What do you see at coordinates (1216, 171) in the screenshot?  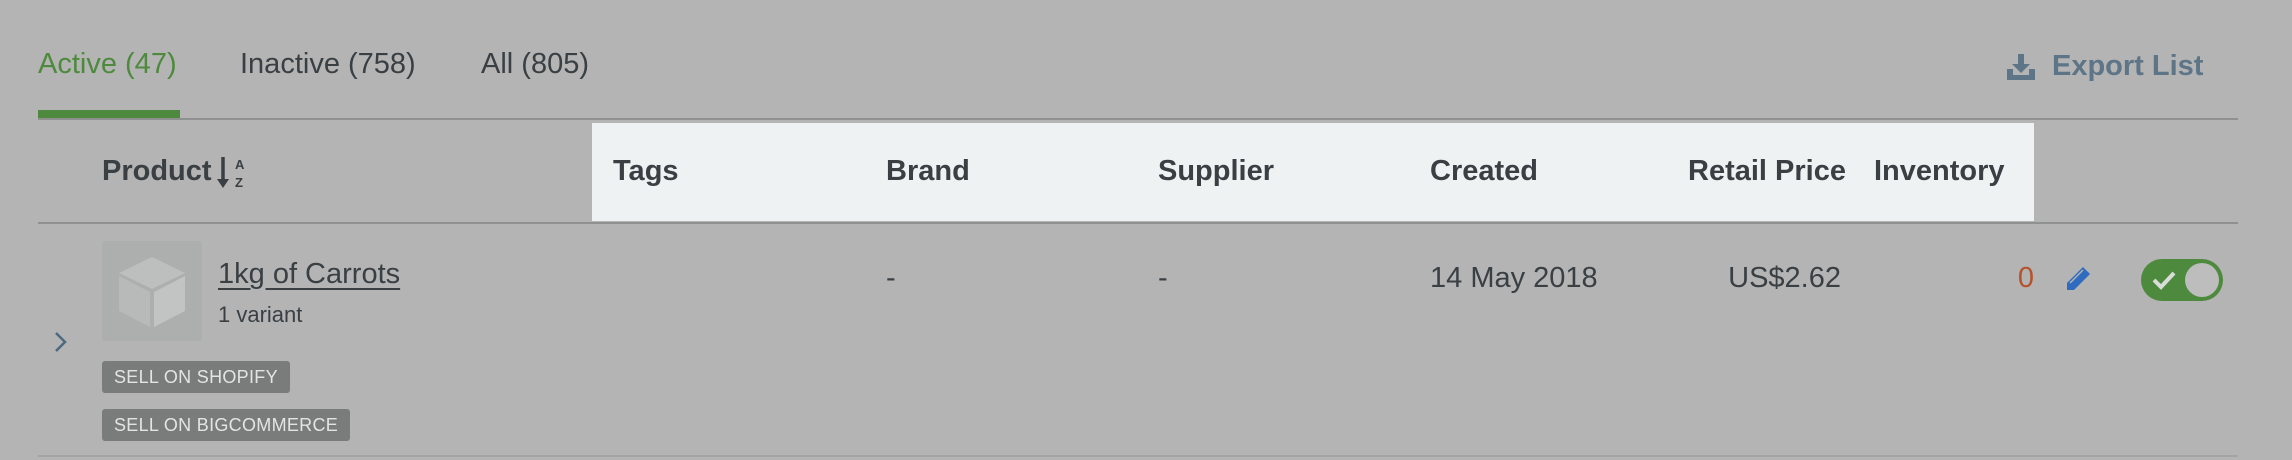 I see `column-header-supplier: Supplier` at bounding box center [1216, 171].